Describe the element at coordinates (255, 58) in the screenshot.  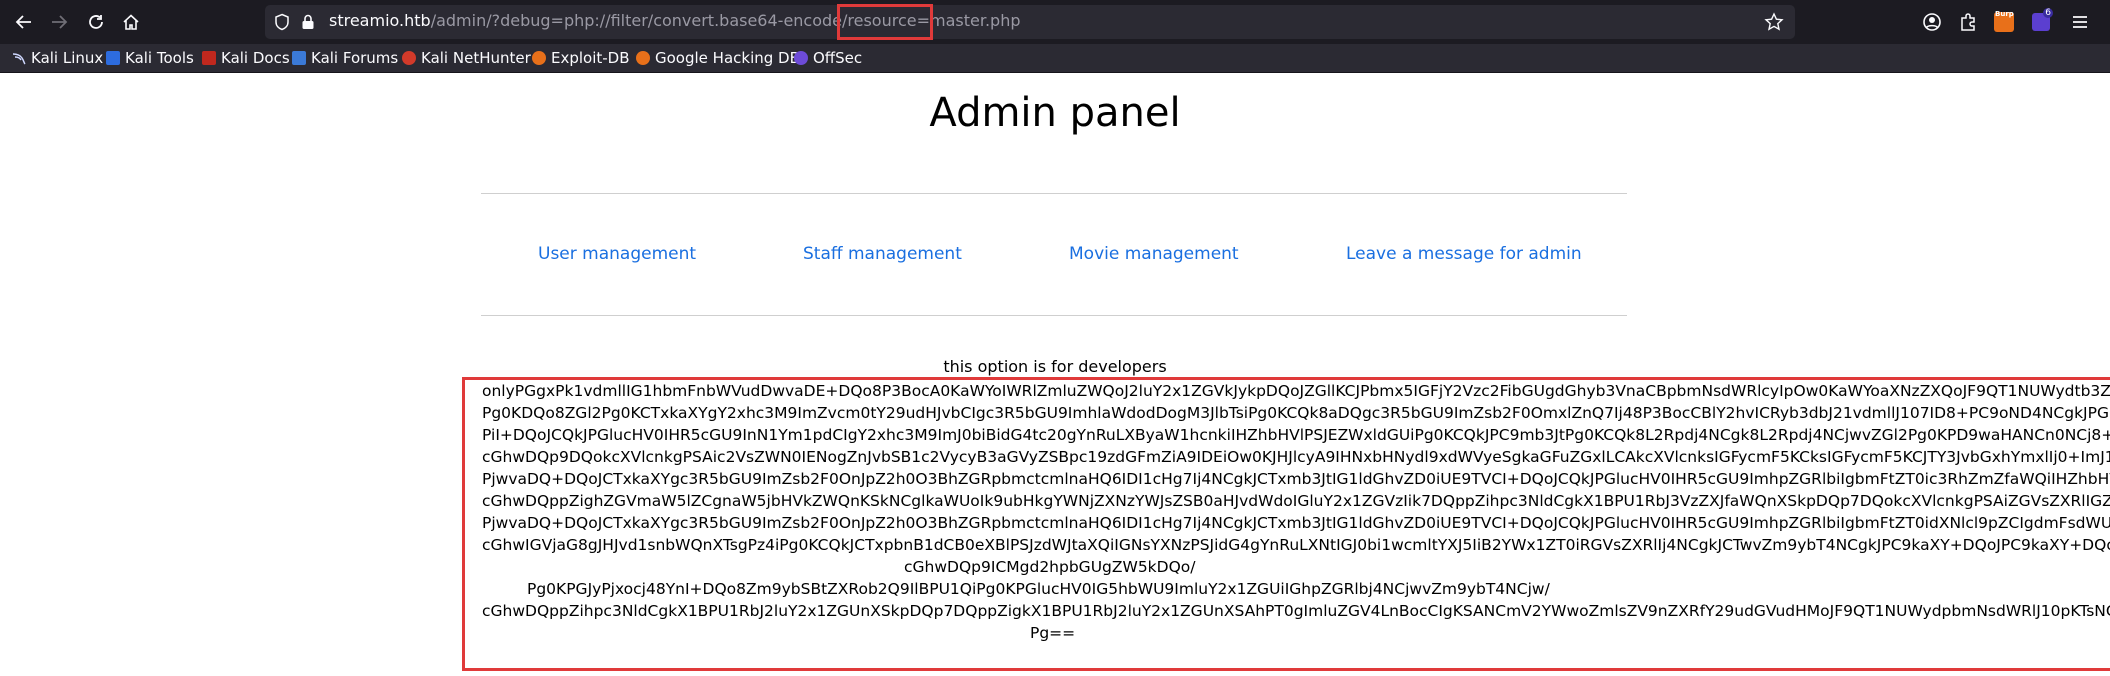
I see `bookmark-label: Kali Docs` at that location.